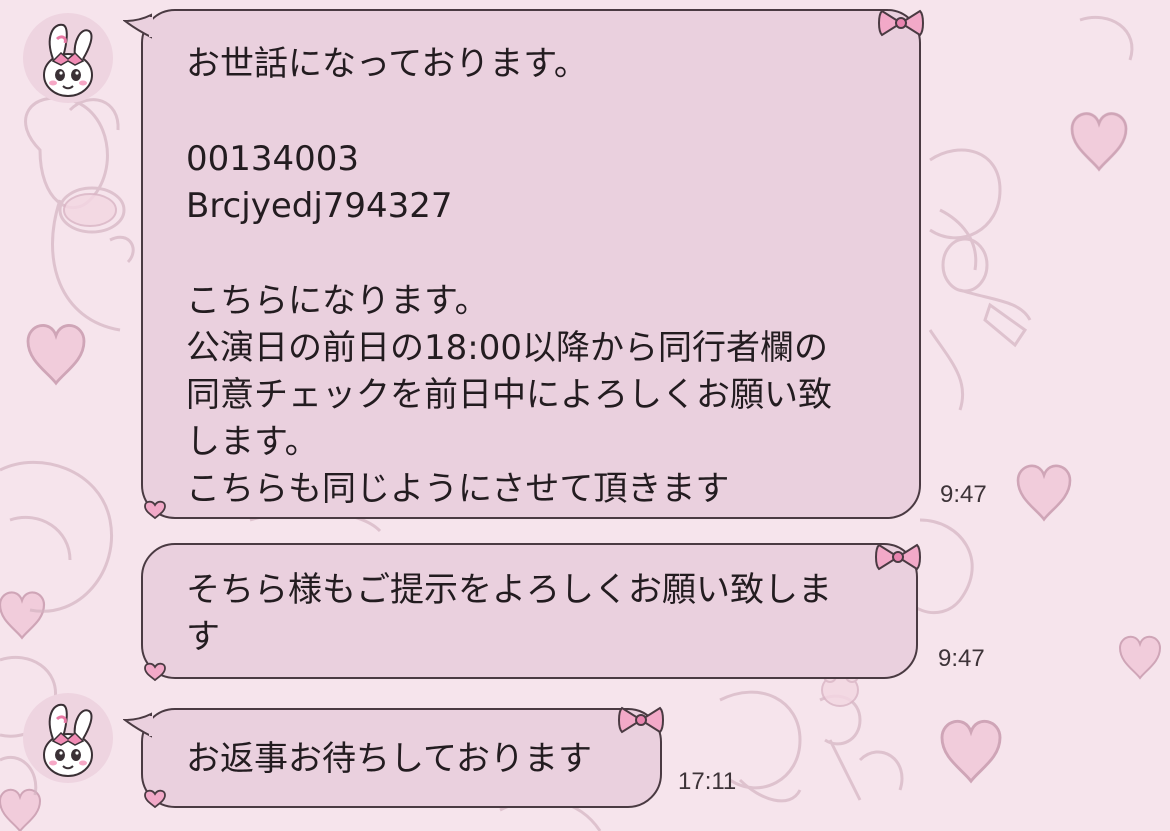  Describe the element at coordinates (203, 637) in the screenshot. I see `message-text-line: す` at that location.